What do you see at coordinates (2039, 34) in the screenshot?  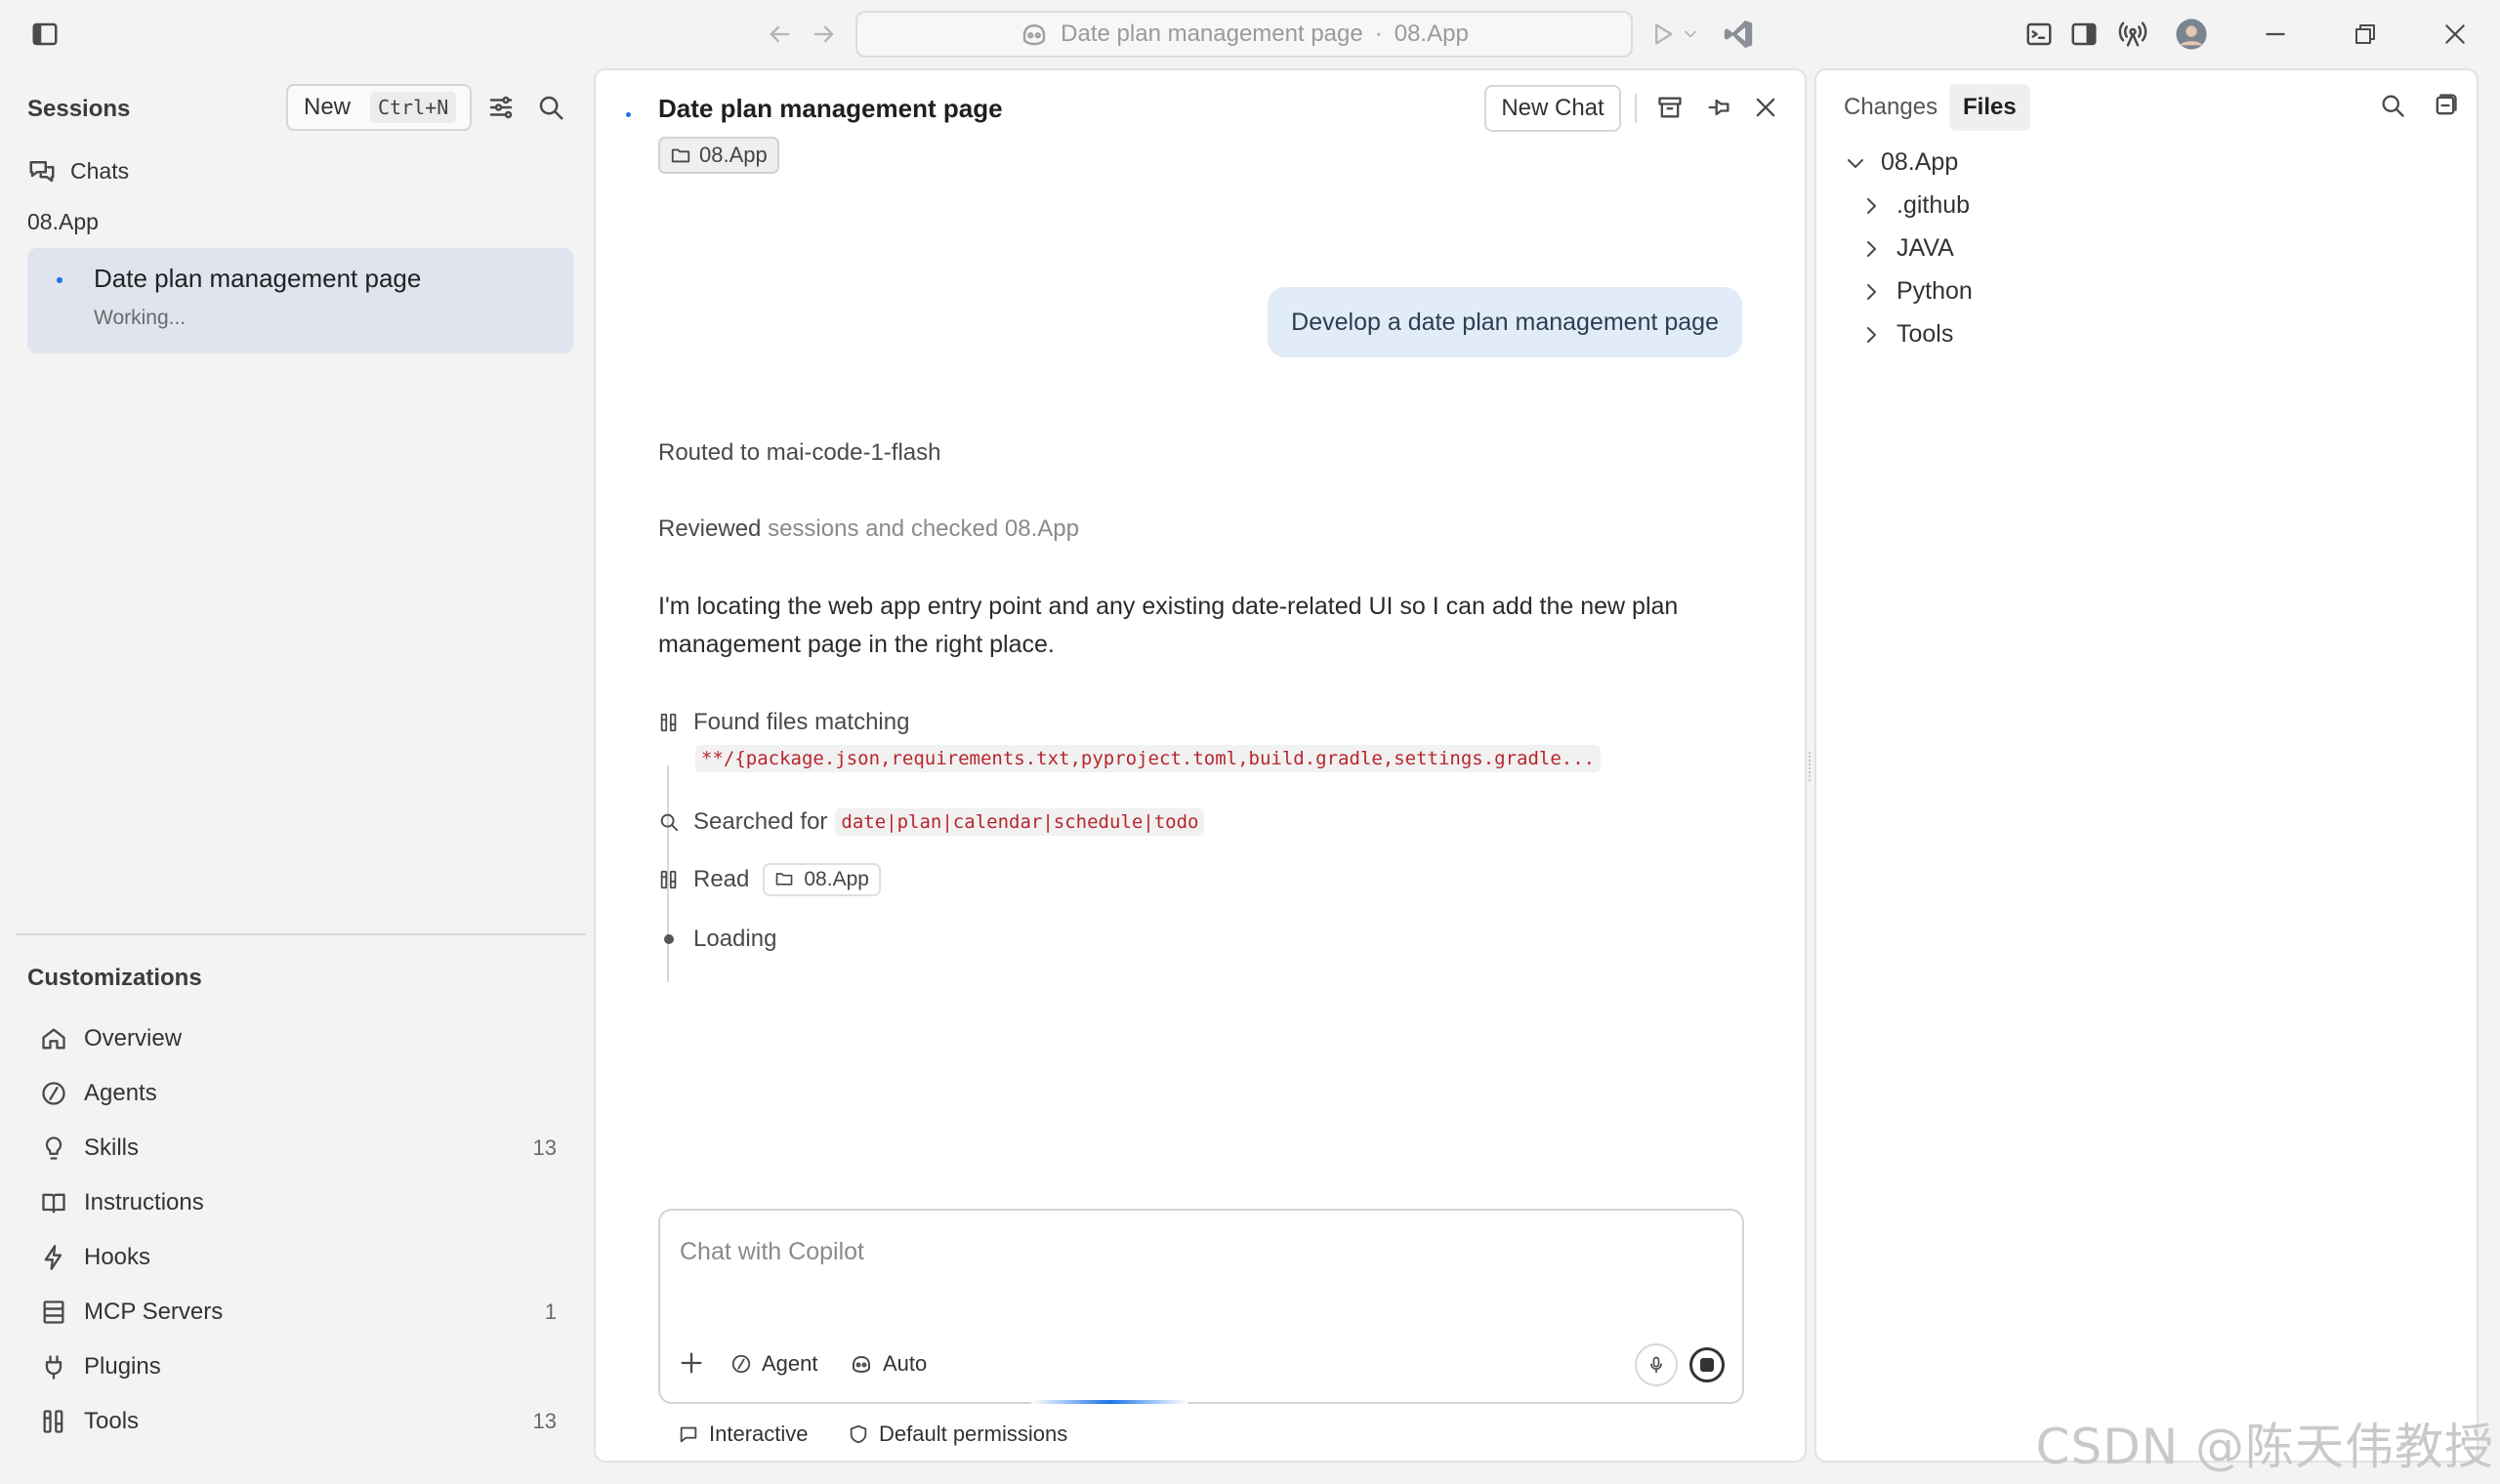 I see `terminal-icon` at bounding box center [2039, 34].